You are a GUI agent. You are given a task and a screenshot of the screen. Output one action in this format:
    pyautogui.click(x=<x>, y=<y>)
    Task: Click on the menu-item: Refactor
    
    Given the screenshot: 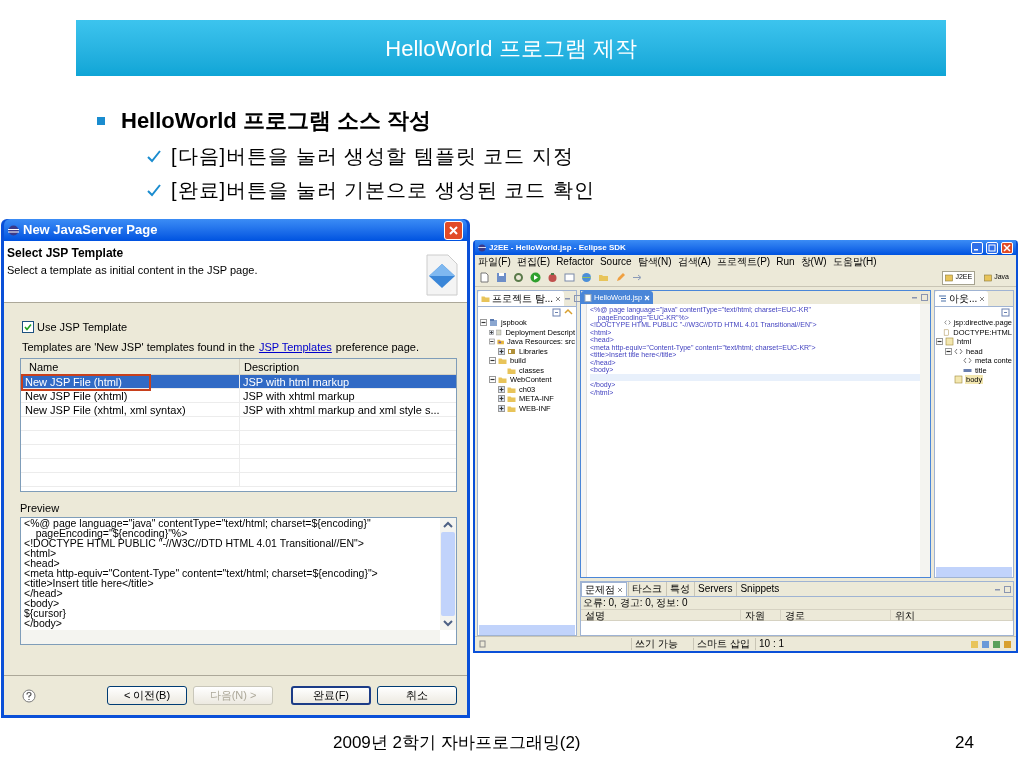 What is the action you would take?
    pyautogui.click(x=575, y=262)
    